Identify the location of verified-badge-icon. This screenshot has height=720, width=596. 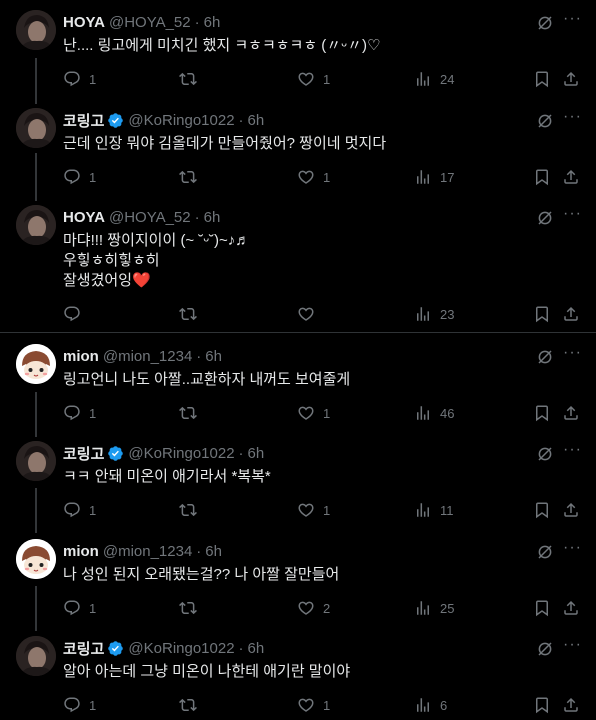
(115, 453).